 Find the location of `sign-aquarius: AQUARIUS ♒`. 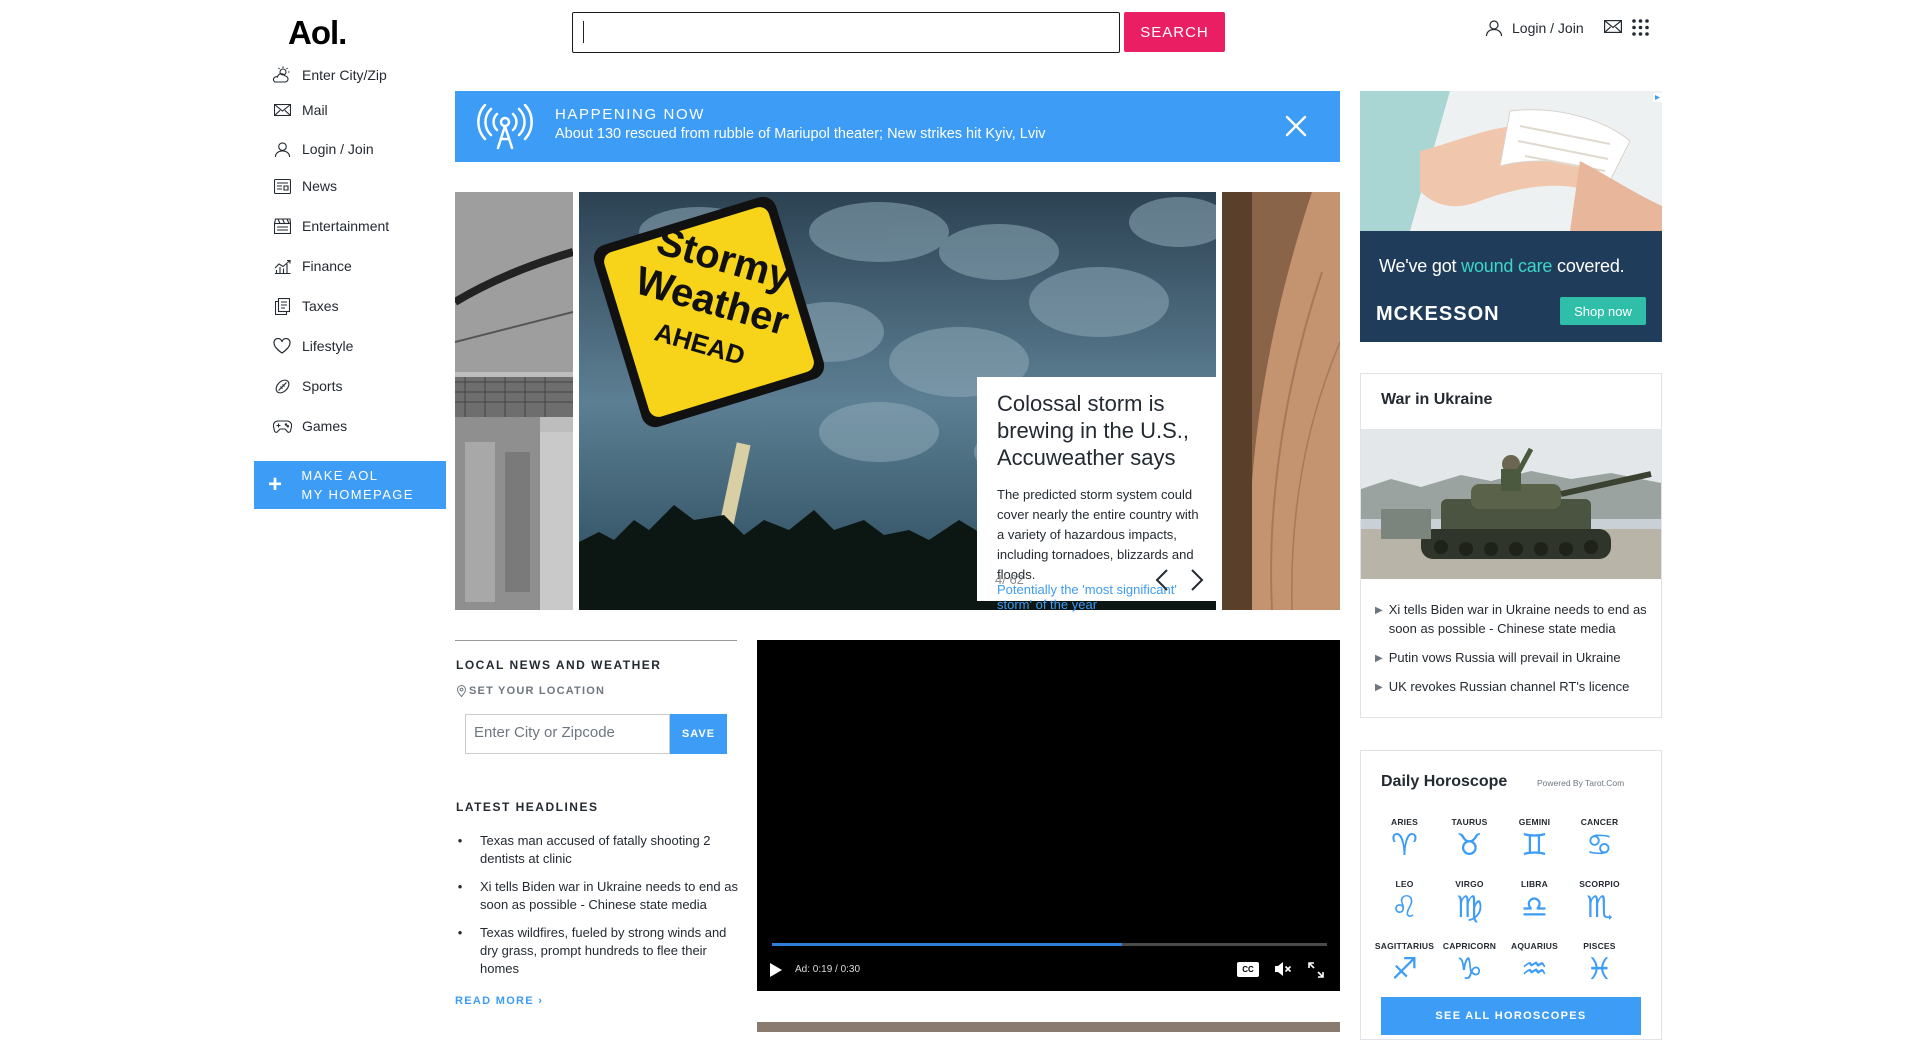

sign-aquarius: AQUARIUS ♒ is located at coordinates (1534, 964).